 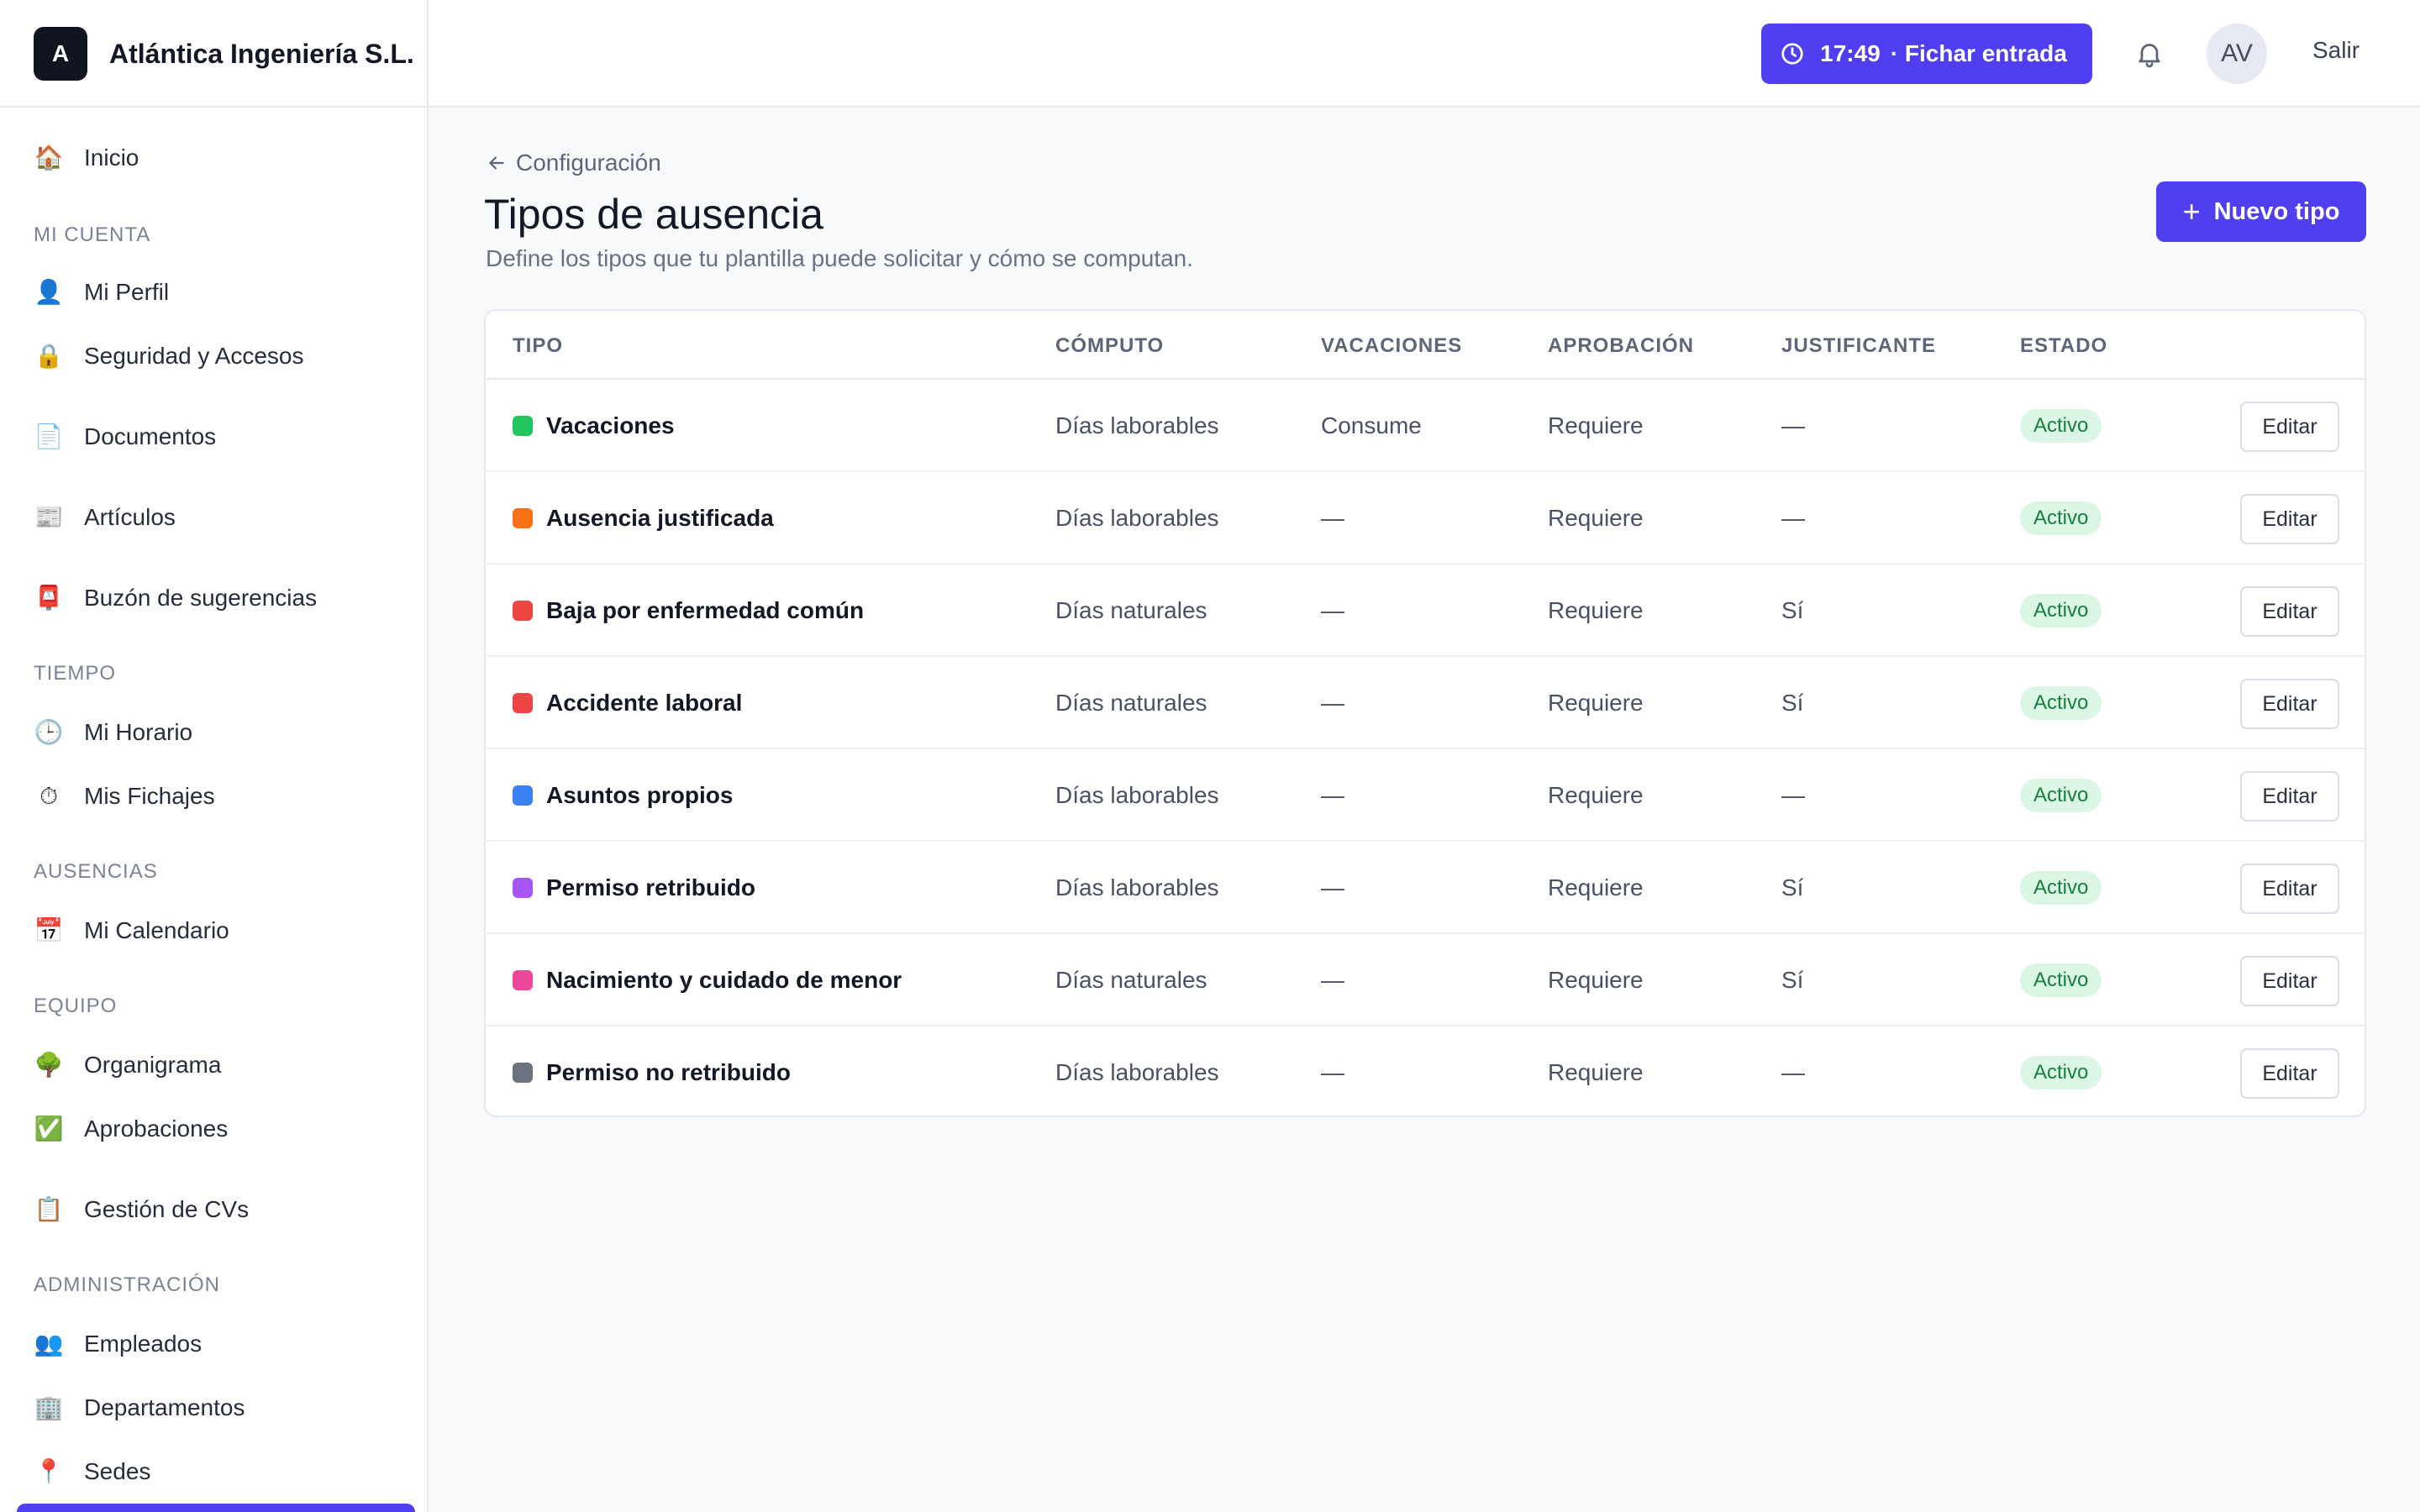 What do you see at coordinates (644, 703) in the screenshot?
I see `type-name: Accidente laboral` at bounding box center [644, 703].